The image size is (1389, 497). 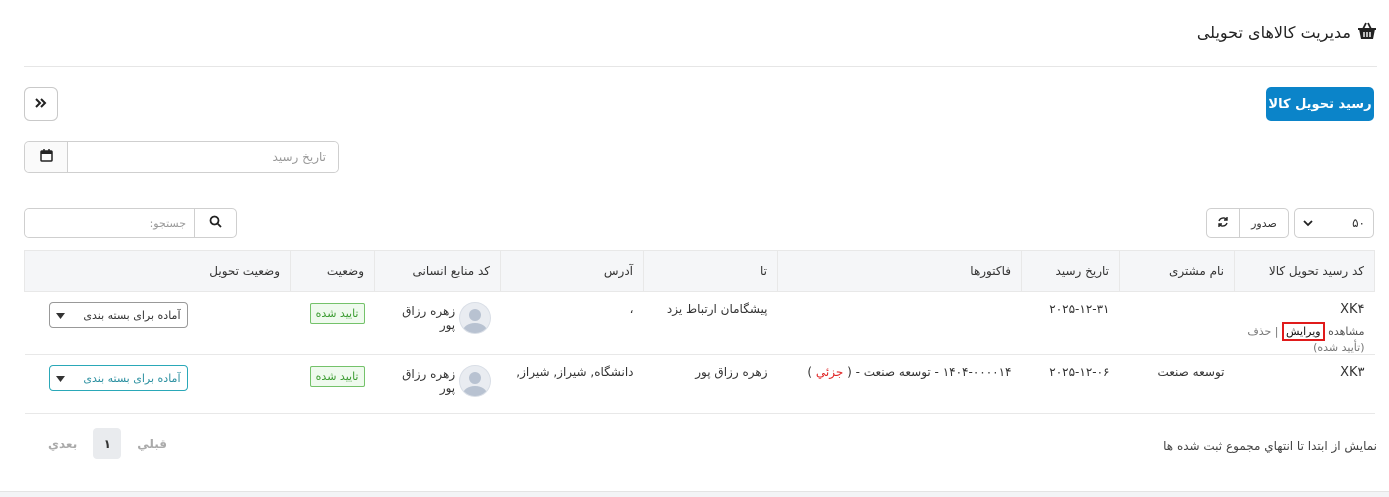 I want to click on calendar-button, so click(x=46, y=157).